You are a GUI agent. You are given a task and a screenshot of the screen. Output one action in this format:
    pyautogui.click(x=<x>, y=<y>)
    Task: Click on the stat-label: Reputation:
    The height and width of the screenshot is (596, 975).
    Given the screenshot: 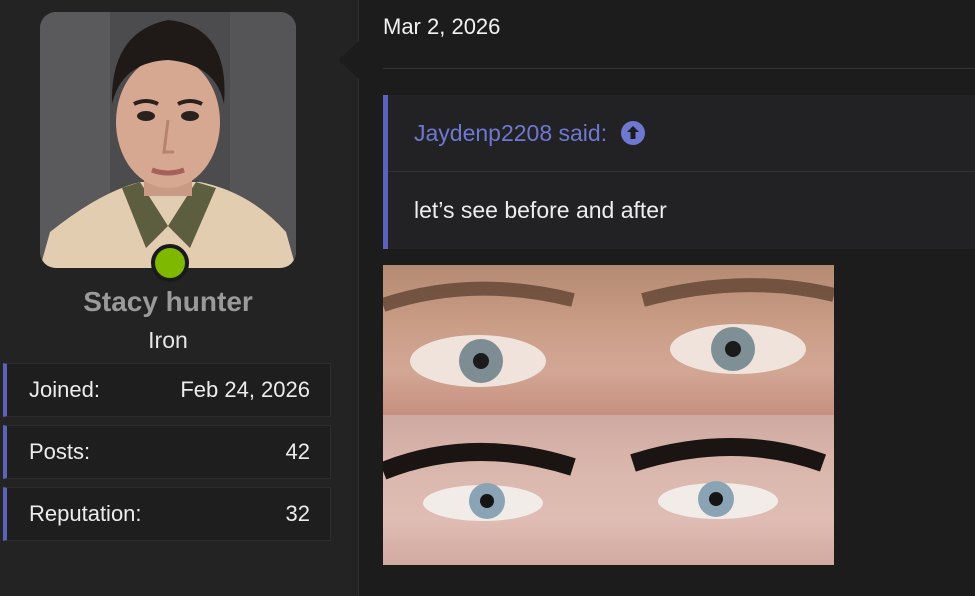 What is the action you would take?
    pyautogui.click(x=85, y=513)
    